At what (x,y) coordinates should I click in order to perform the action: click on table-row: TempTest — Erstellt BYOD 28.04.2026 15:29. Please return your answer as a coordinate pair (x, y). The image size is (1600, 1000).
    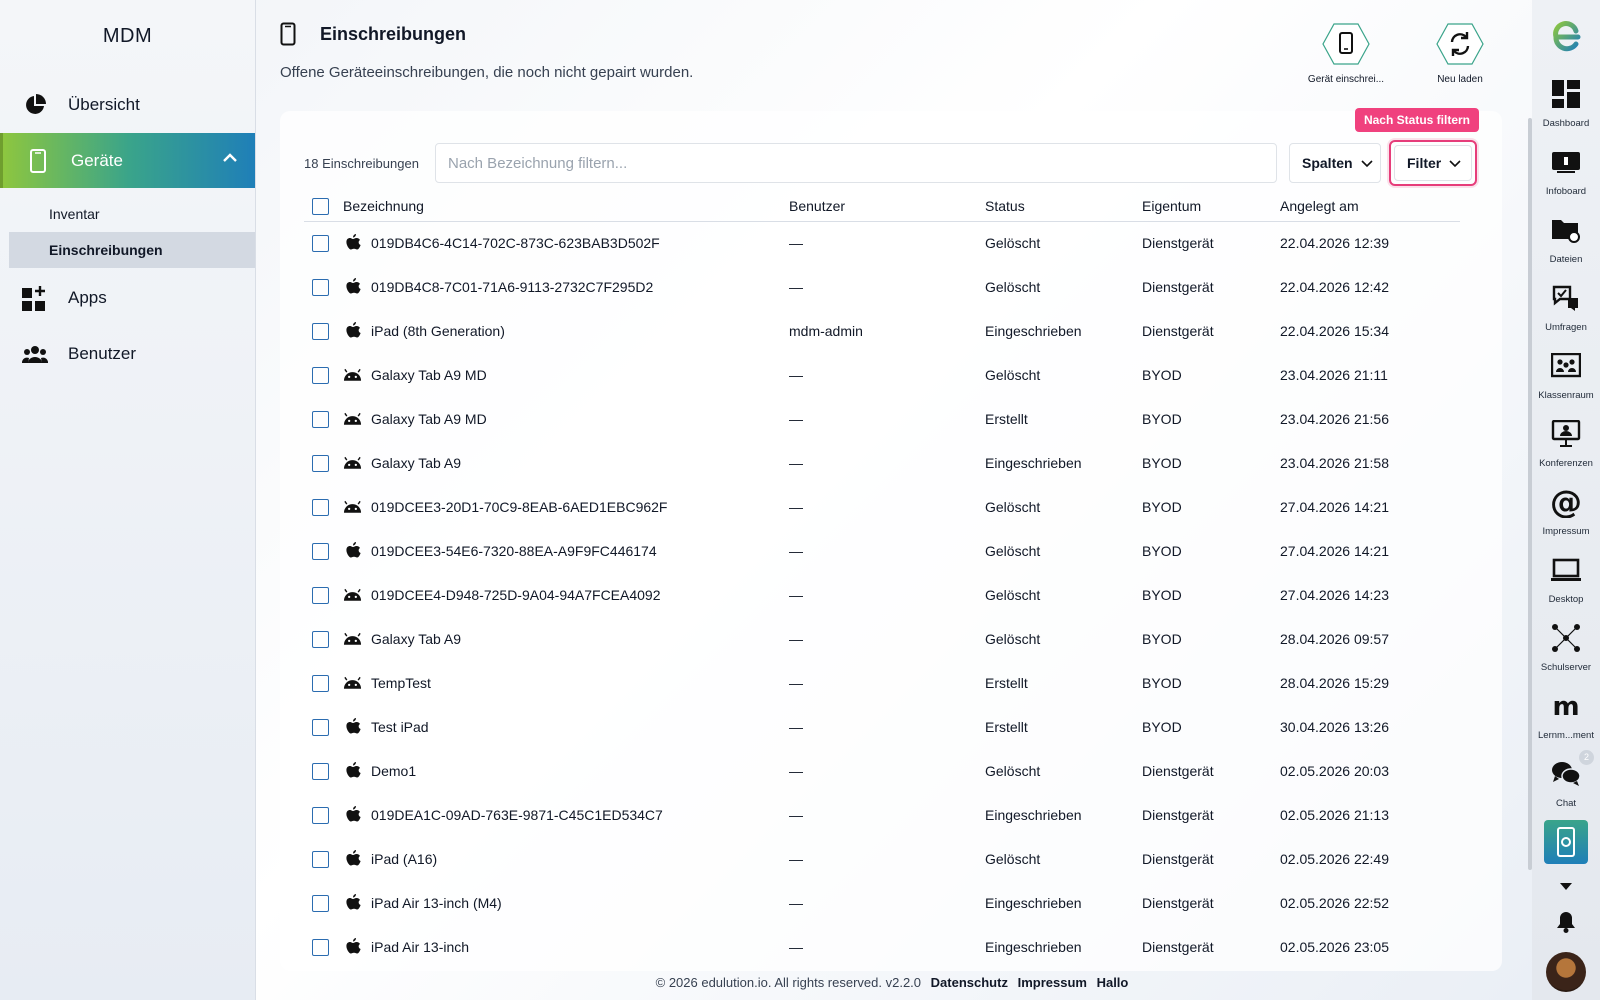
    Looking at the image, I should click on (882, 683).